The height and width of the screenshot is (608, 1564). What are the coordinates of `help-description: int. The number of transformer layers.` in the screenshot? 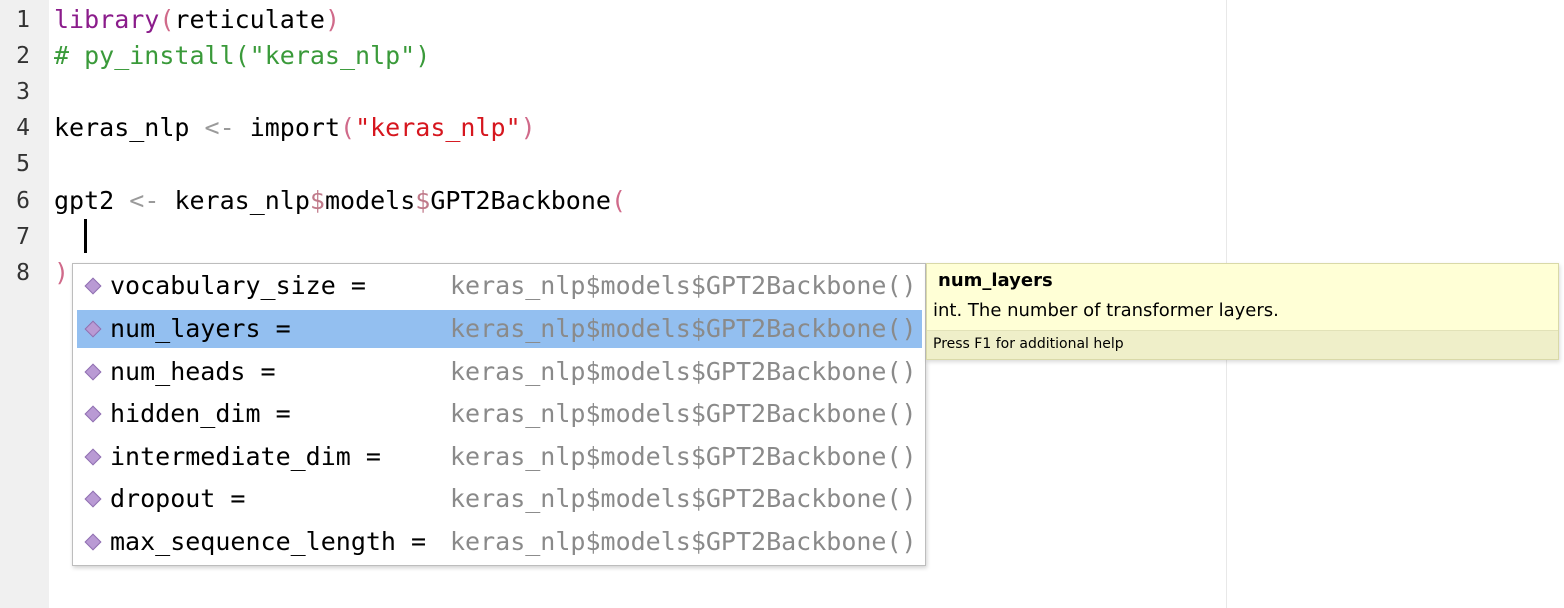 It's located at (1106, 310).